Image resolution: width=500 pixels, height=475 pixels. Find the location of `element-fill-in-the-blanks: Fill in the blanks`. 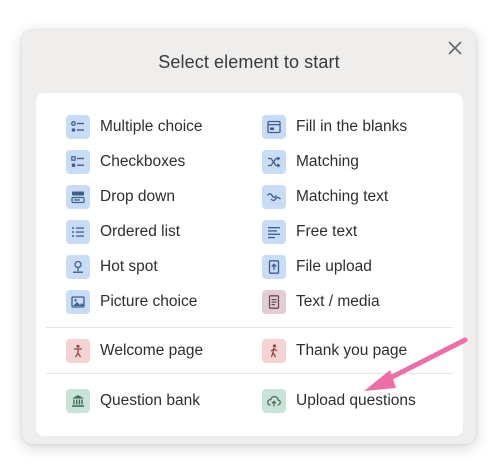

element-fill-in-the-blanks: Fill in the blanks is located at coordinates (334, 127).